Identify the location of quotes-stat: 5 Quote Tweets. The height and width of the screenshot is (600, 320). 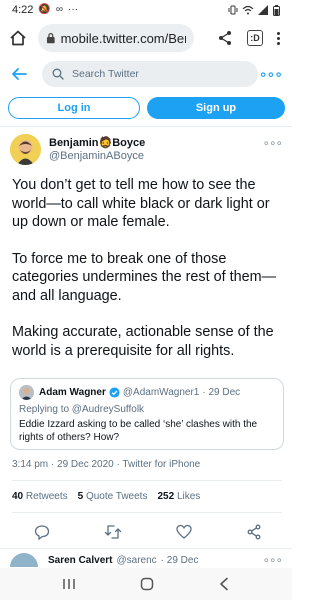
(113, 496).